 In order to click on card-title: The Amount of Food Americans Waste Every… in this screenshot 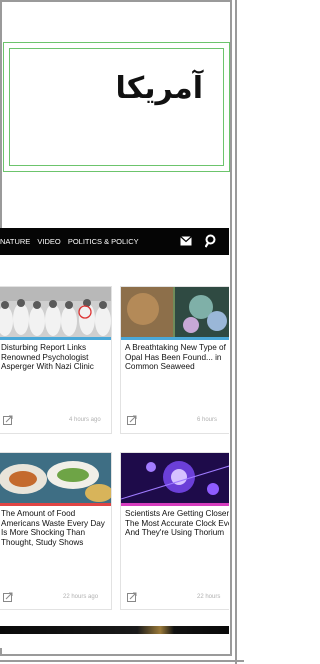, I will do `click(56, 528)`.